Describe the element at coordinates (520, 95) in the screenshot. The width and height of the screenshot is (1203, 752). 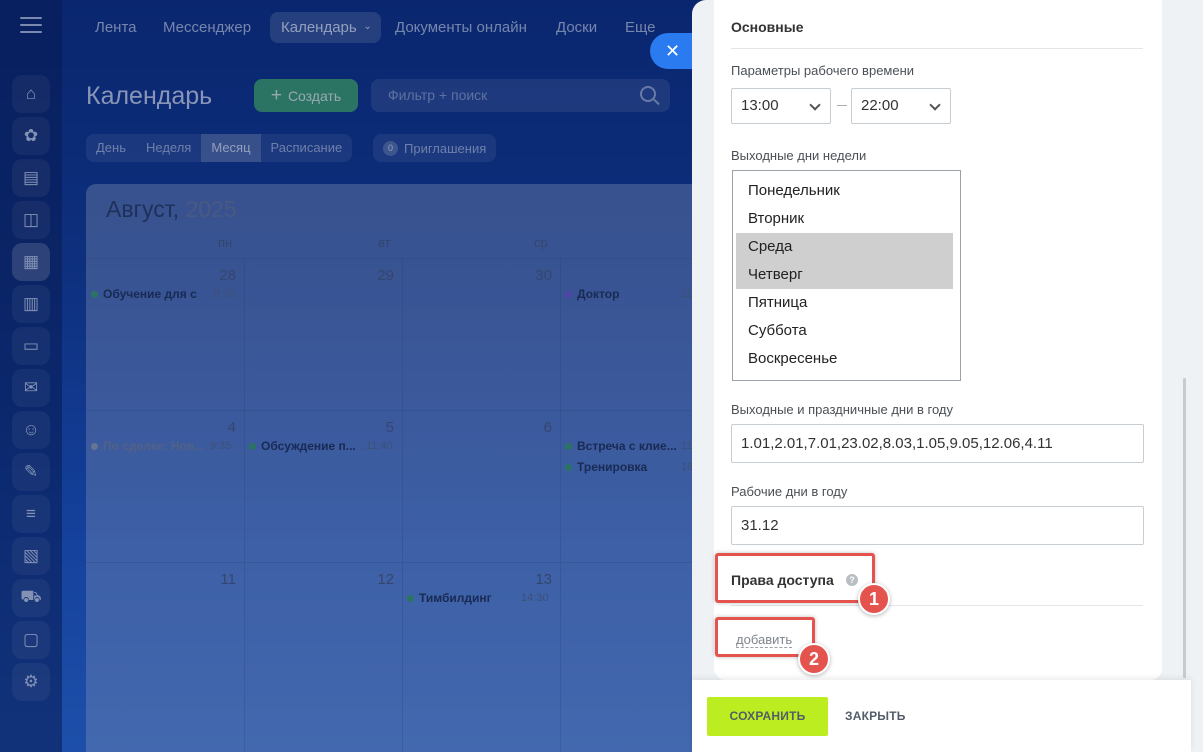
I see `search-input: Фильтр + поиск` at that location.